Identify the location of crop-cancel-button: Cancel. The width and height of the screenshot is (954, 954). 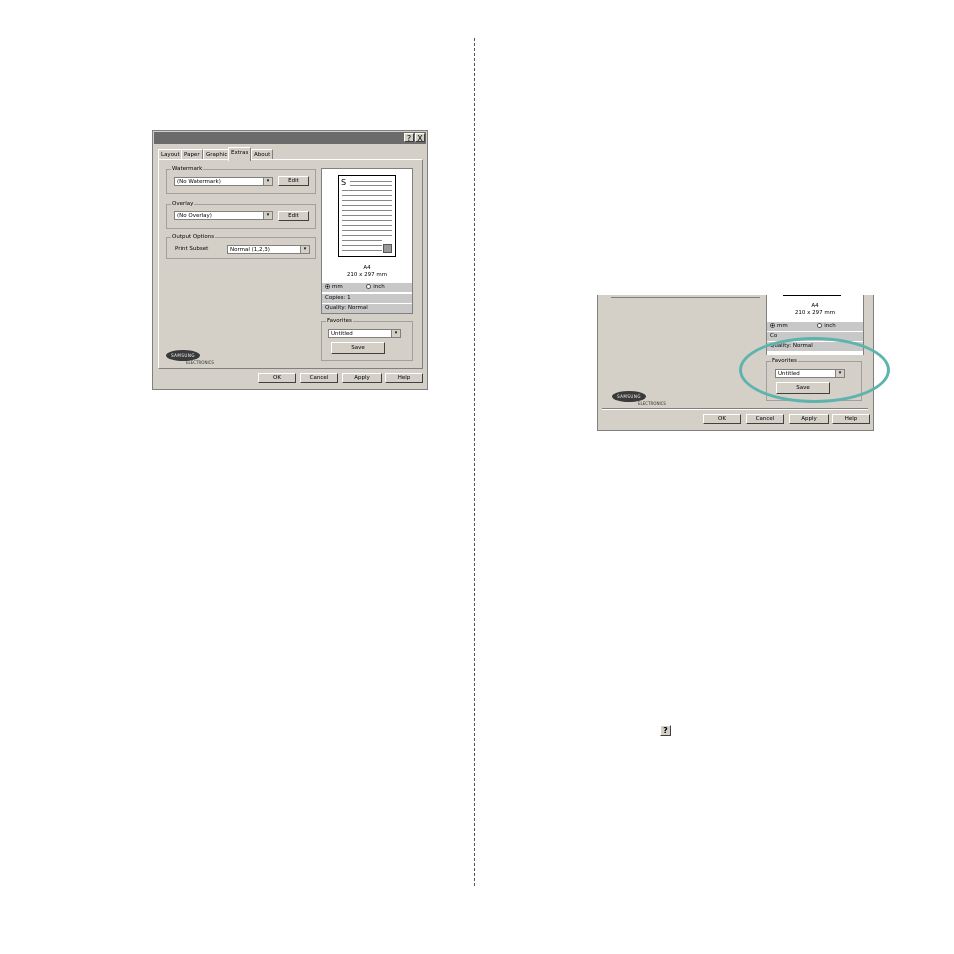
(765, 419).